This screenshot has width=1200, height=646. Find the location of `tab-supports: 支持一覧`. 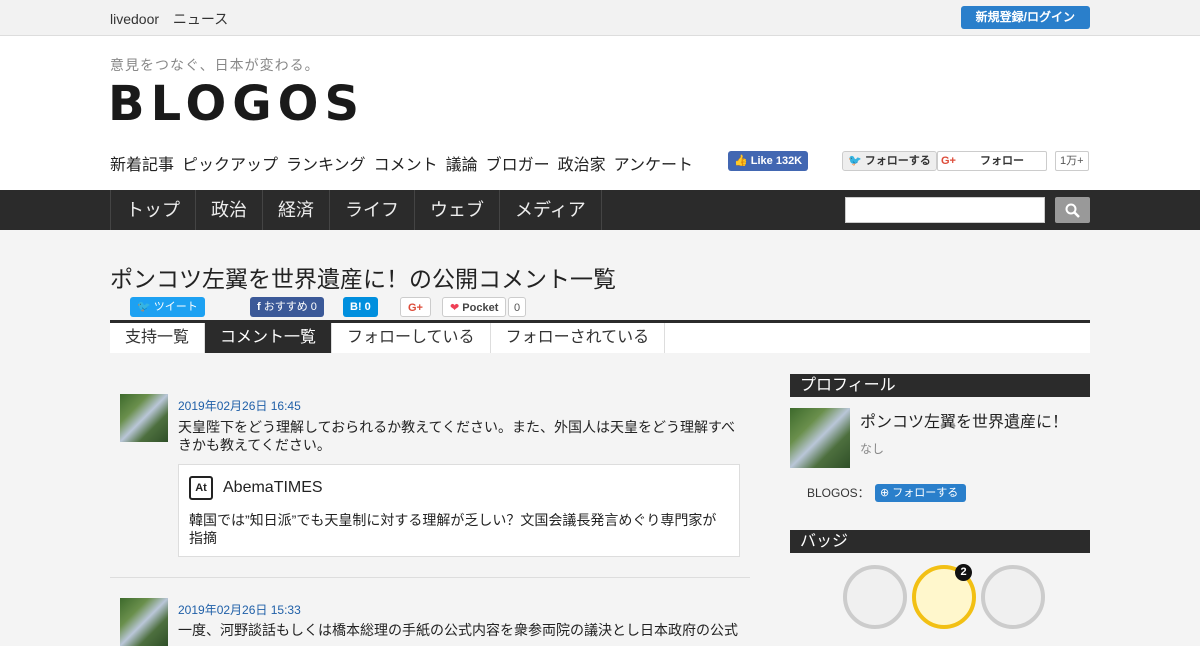

tab-supports: 支持一覧 is located at coordinates (158, 338).